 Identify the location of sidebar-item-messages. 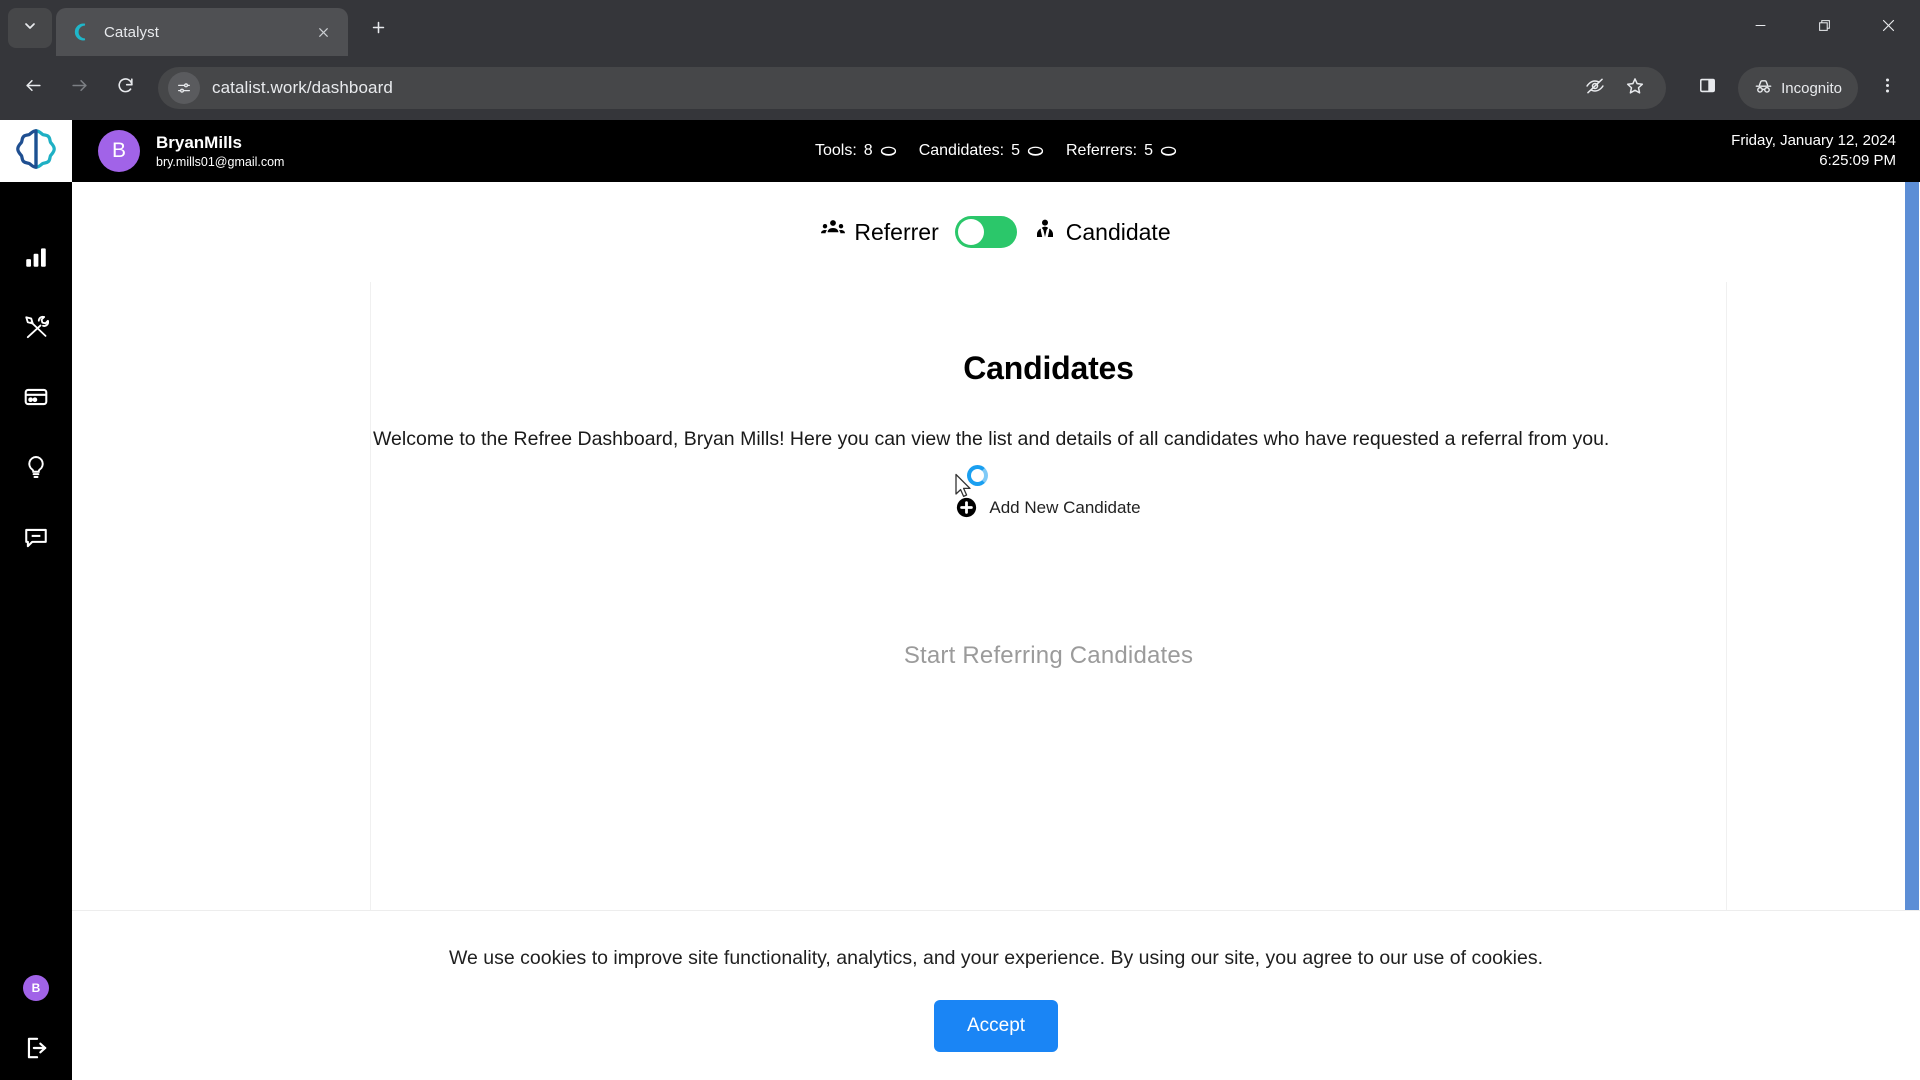
(36, 539).